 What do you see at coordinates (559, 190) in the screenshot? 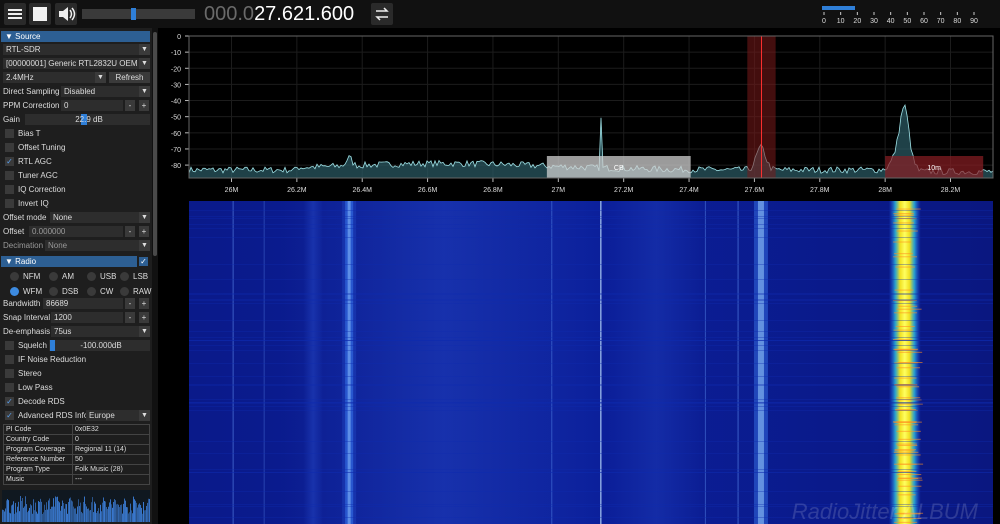
I see `fft-x-tick-label: 27M` at bounding box center [559, 190].